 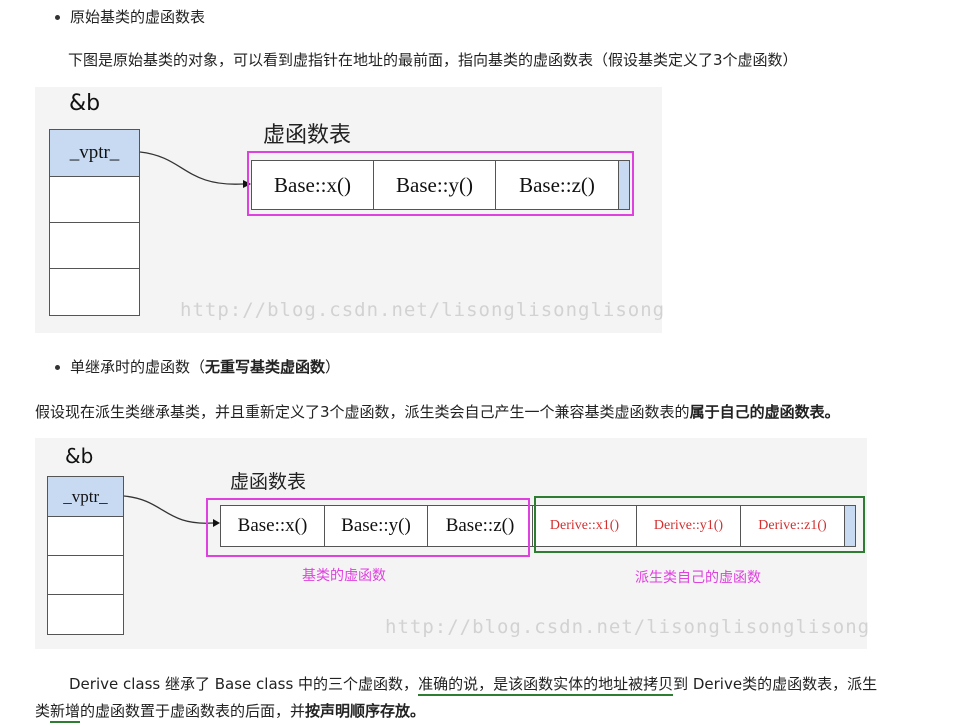 I want to click on section1-bullet: 原始基类的虚函数表, so click(x=138, y=17).